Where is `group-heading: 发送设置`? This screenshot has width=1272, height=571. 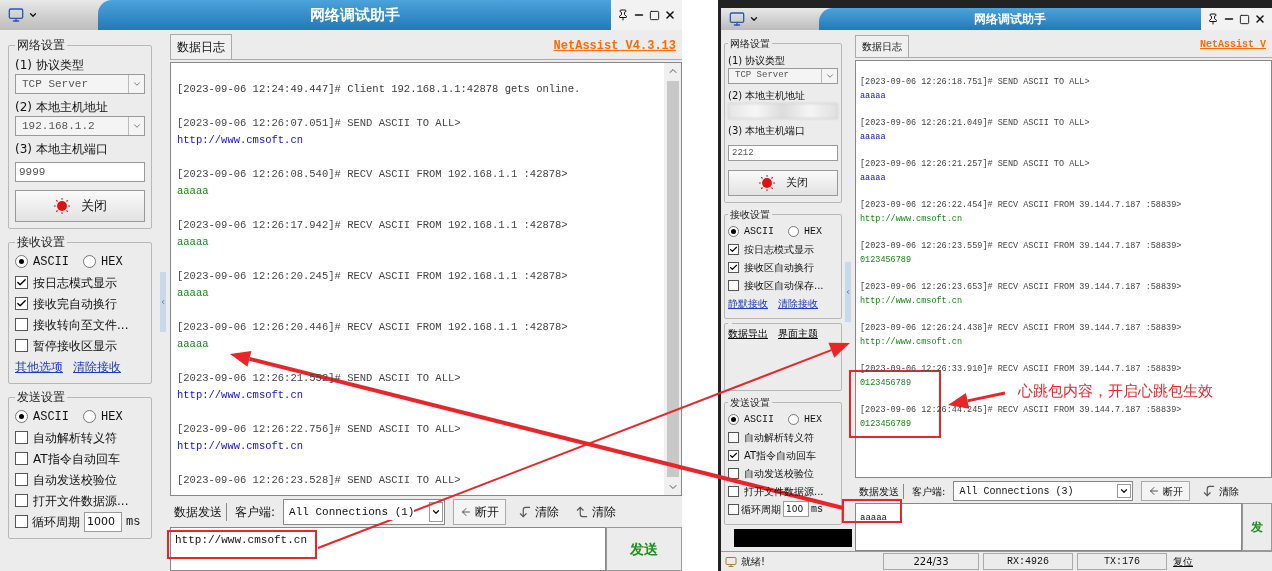
group-heading: 发送设置 is located at coordinates (750, 403).